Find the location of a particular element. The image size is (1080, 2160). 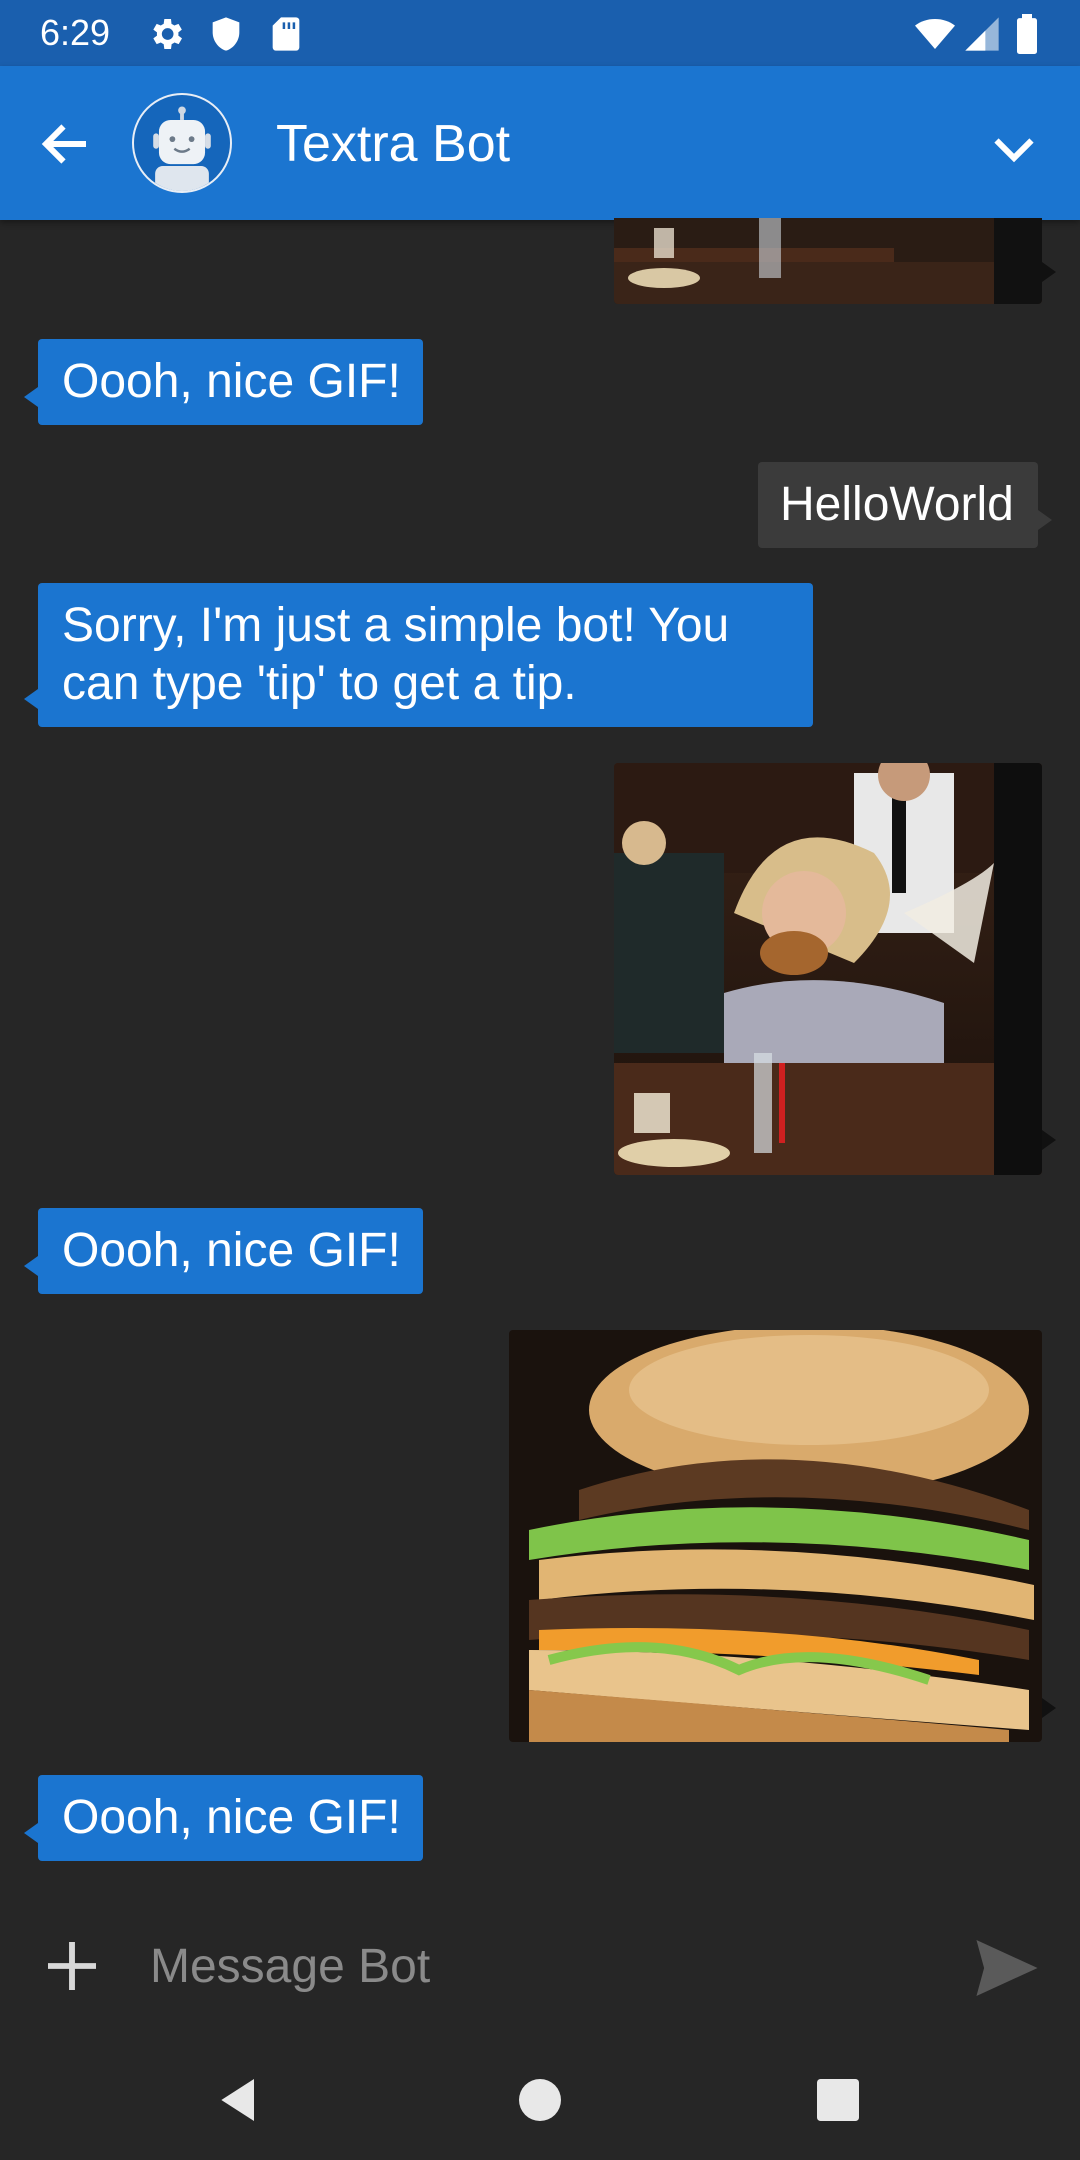

shield-icon is located at coordinates (226, 34).